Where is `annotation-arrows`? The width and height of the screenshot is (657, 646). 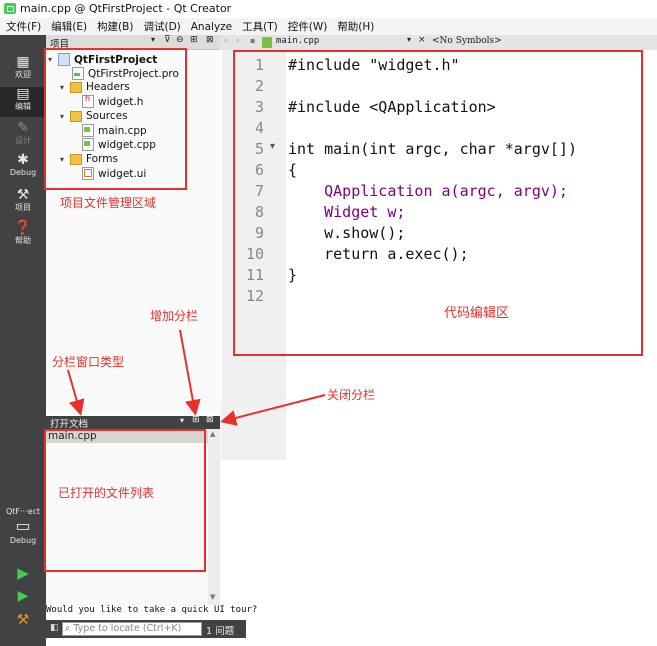
annotation-arrows is located at coordinates (196, 377).